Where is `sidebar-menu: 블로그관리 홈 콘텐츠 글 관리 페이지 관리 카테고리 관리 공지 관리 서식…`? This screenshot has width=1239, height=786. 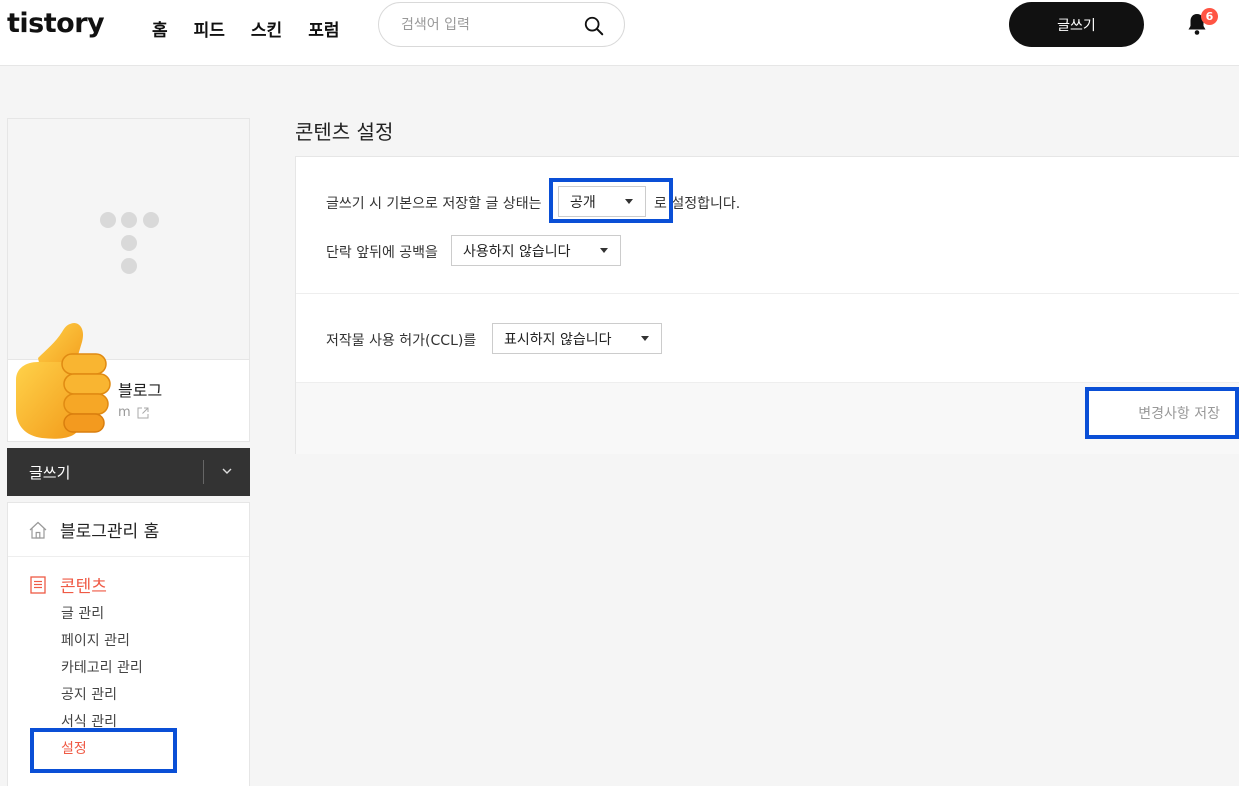
sidebar-menu: 블로그관리 홈 콘텐츠 글 관리 페이지 관리 카테고리 관리 공지 관리 서식… is located at coordinates (128, 644).